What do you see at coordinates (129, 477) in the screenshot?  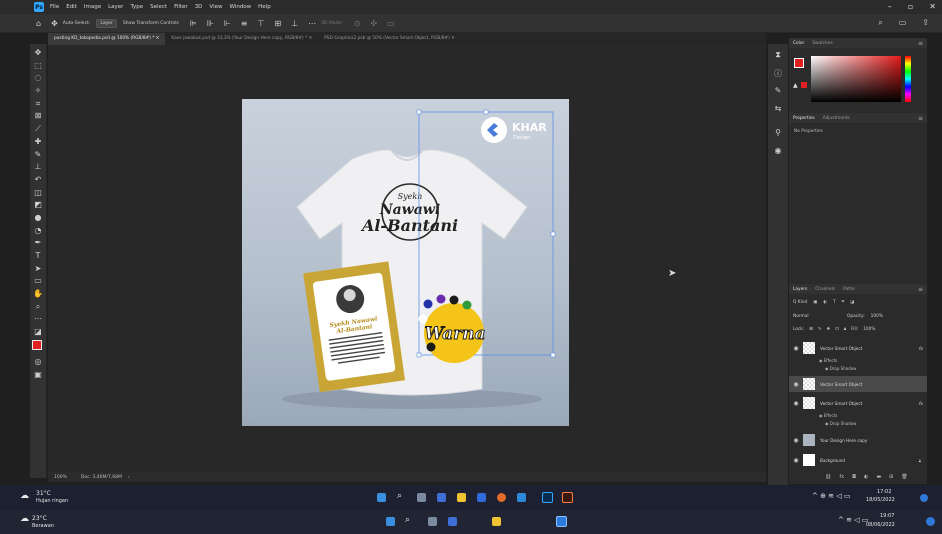 I see `status-chevron-icon: ›` at bounding box center [129, 477].